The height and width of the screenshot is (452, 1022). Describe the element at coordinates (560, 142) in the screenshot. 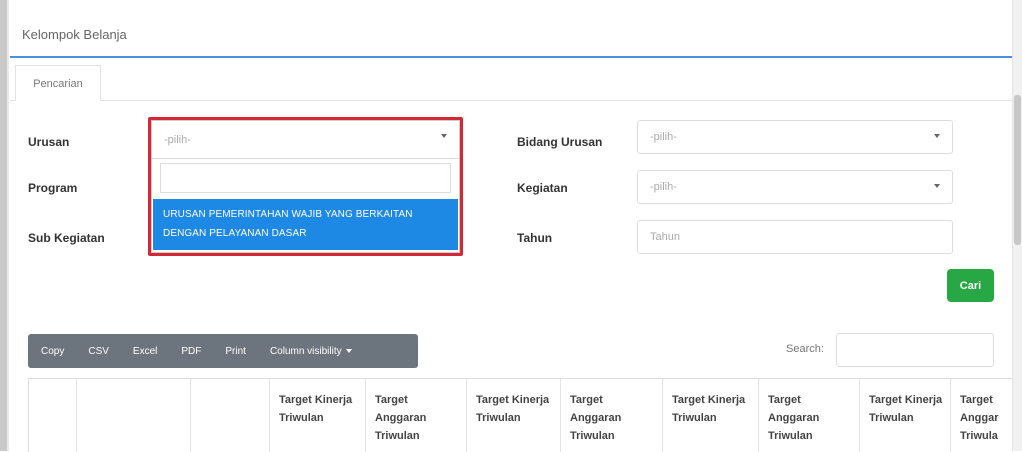

I see `bidang-urusan-label: Bidang Urusan` at that location.